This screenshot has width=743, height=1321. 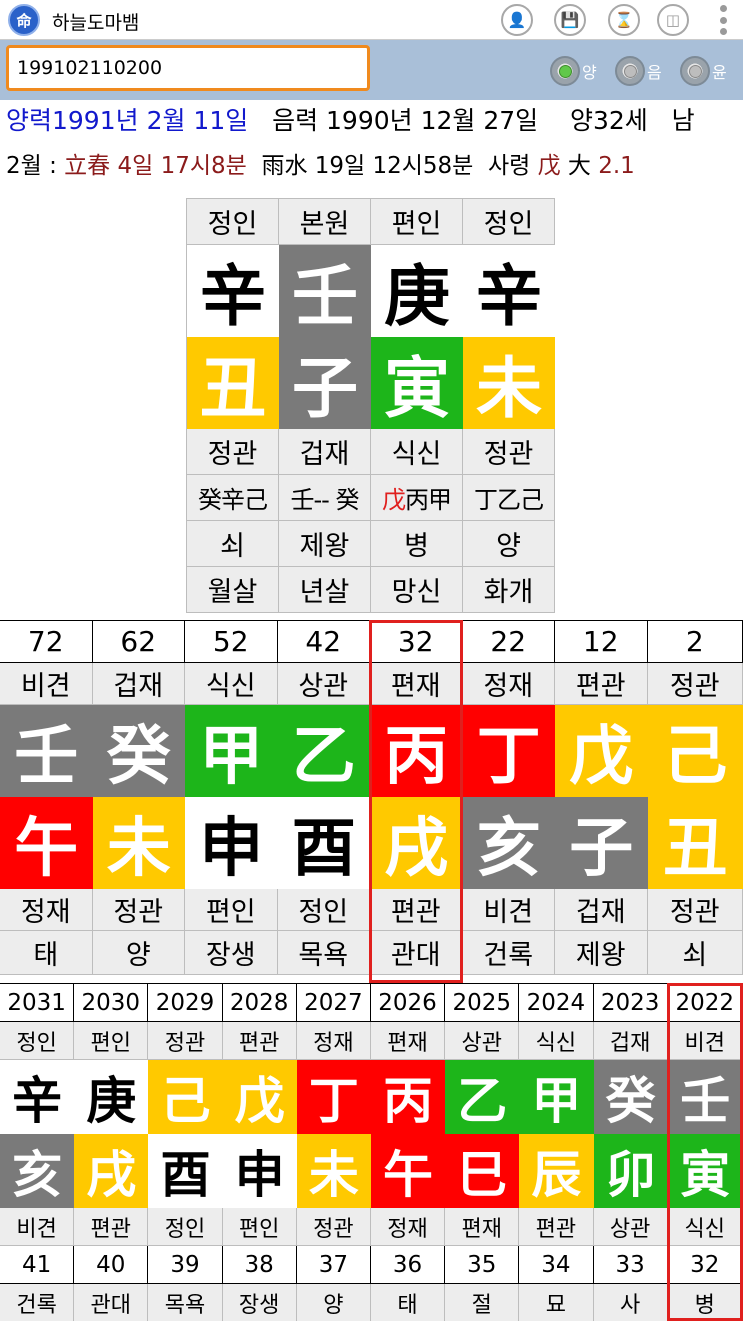 I want to click on radio-solar: 양, so click(x=573, y=71).